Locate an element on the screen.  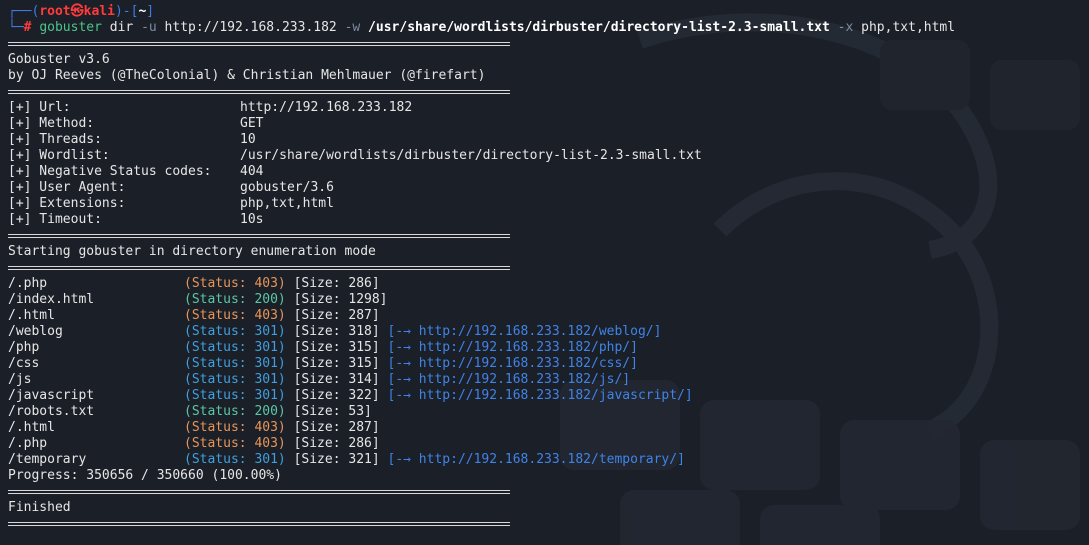
result-size: [Size: 322] is located at coordinates (336, 395).